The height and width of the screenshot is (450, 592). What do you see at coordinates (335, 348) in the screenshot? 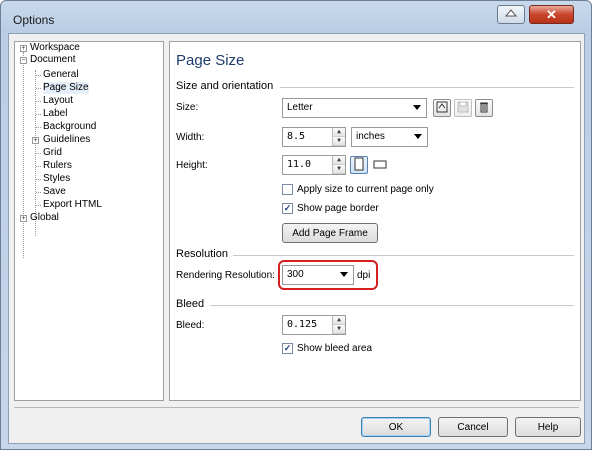
I see `show-bleed-area-label: Show bleed area` at bounding box center [335, 348].